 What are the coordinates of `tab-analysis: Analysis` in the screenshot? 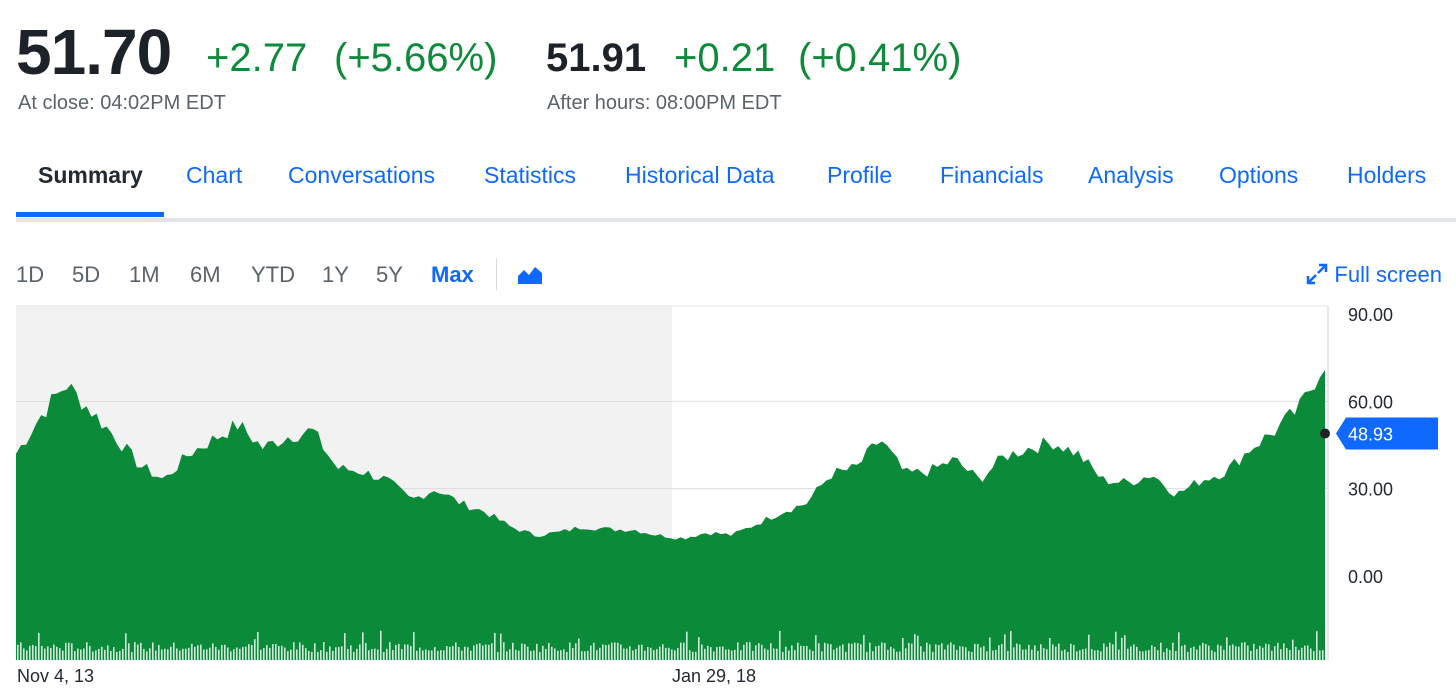 It's located at (1131, 175).